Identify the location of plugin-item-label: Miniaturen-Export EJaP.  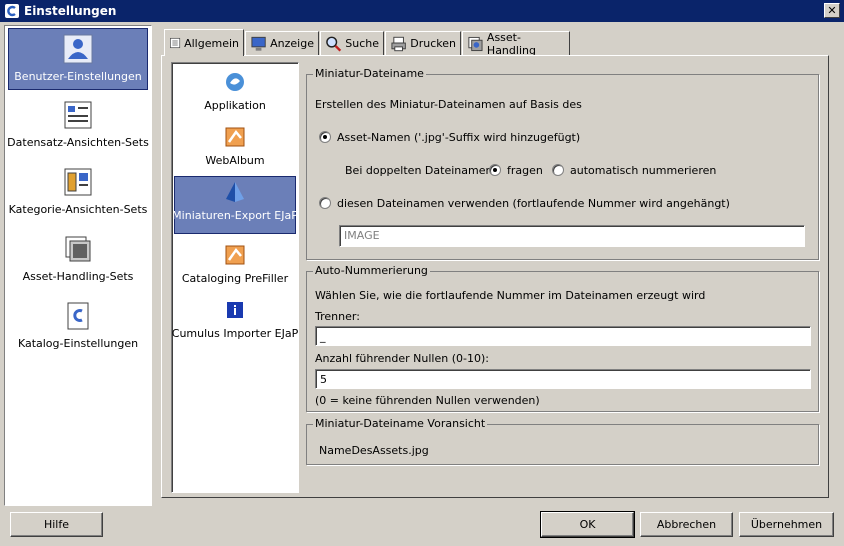
(235, 215).